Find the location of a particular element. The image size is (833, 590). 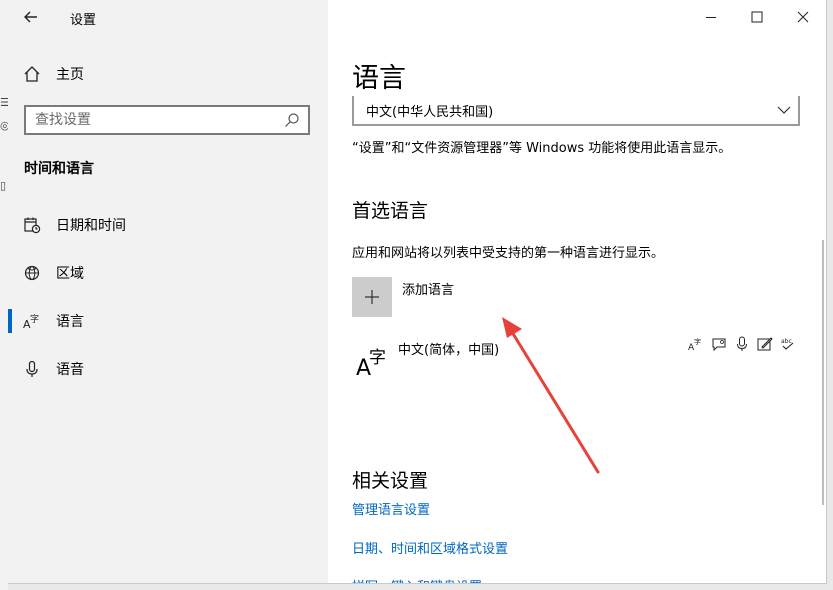

search-box is located at coordinates (167, 120).